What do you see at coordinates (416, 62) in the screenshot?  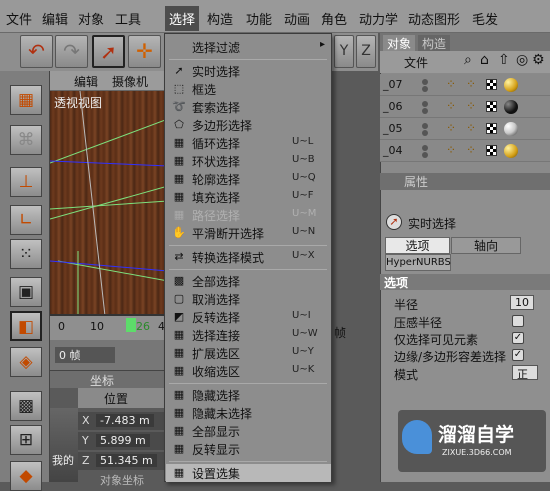 I see `object-menu-file: 文件` at bounding box center [416, 62].